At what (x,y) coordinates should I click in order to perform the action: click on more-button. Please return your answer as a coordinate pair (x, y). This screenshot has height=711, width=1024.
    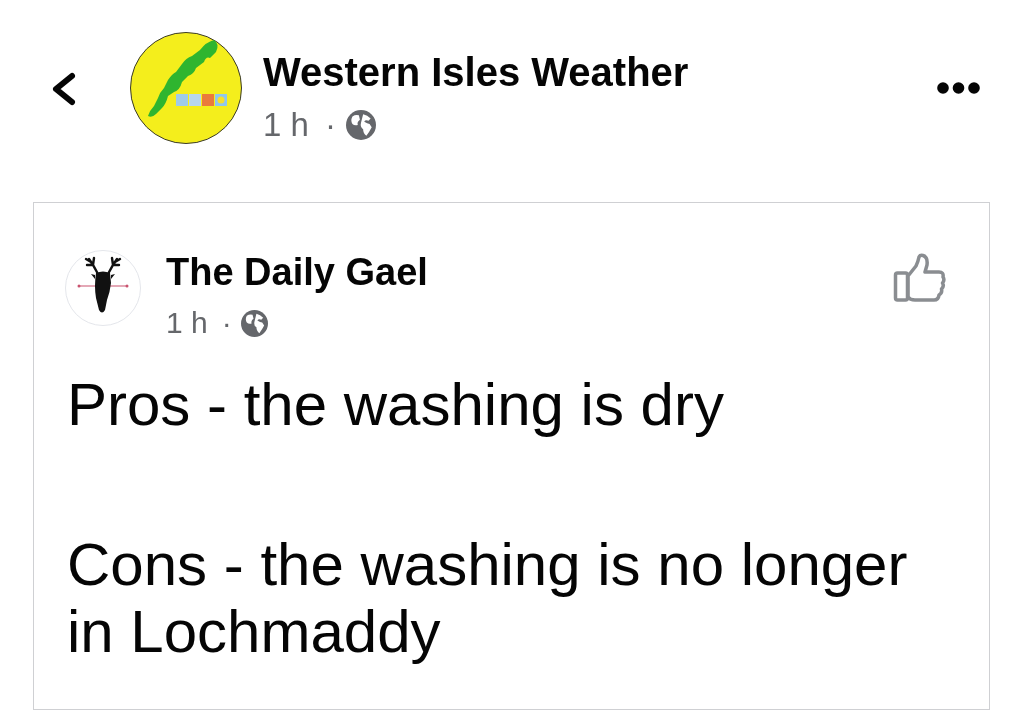
    Looking at the image, I should click on (958, 88).